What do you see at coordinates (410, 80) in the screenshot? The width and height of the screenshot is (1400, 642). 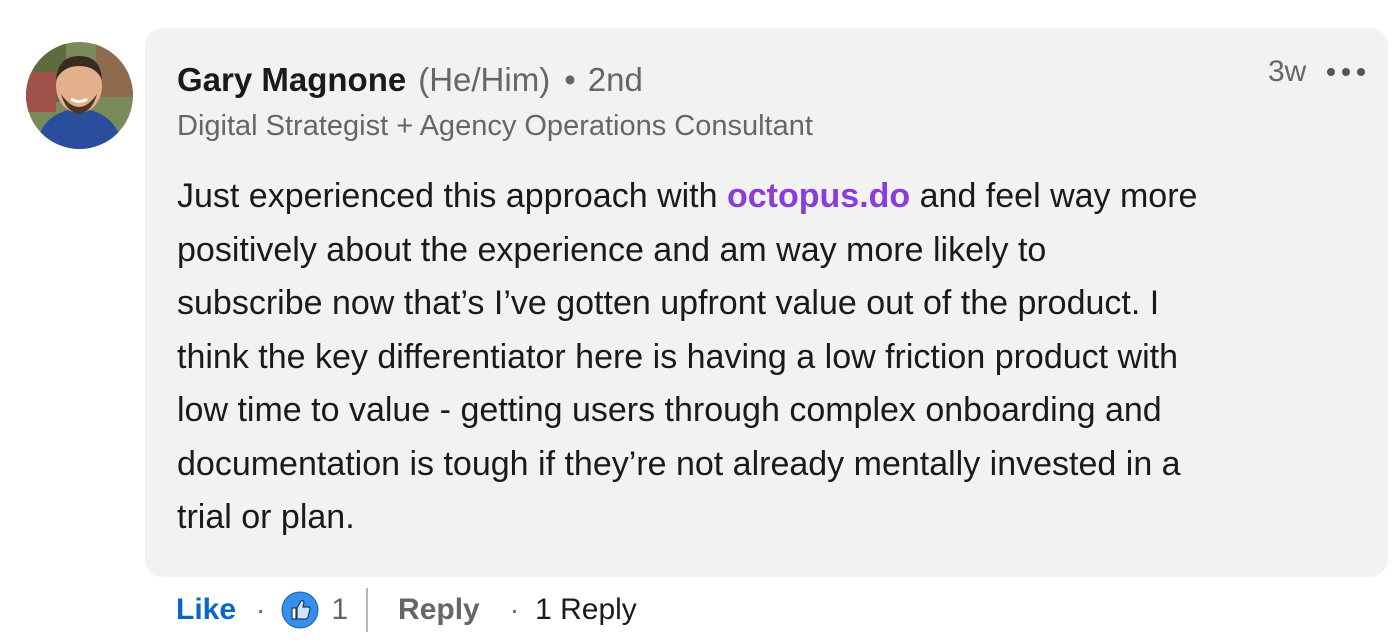 I see `author-row: Gary Magnone (He/Him) • 2nd` at bounding box center [410, 80].